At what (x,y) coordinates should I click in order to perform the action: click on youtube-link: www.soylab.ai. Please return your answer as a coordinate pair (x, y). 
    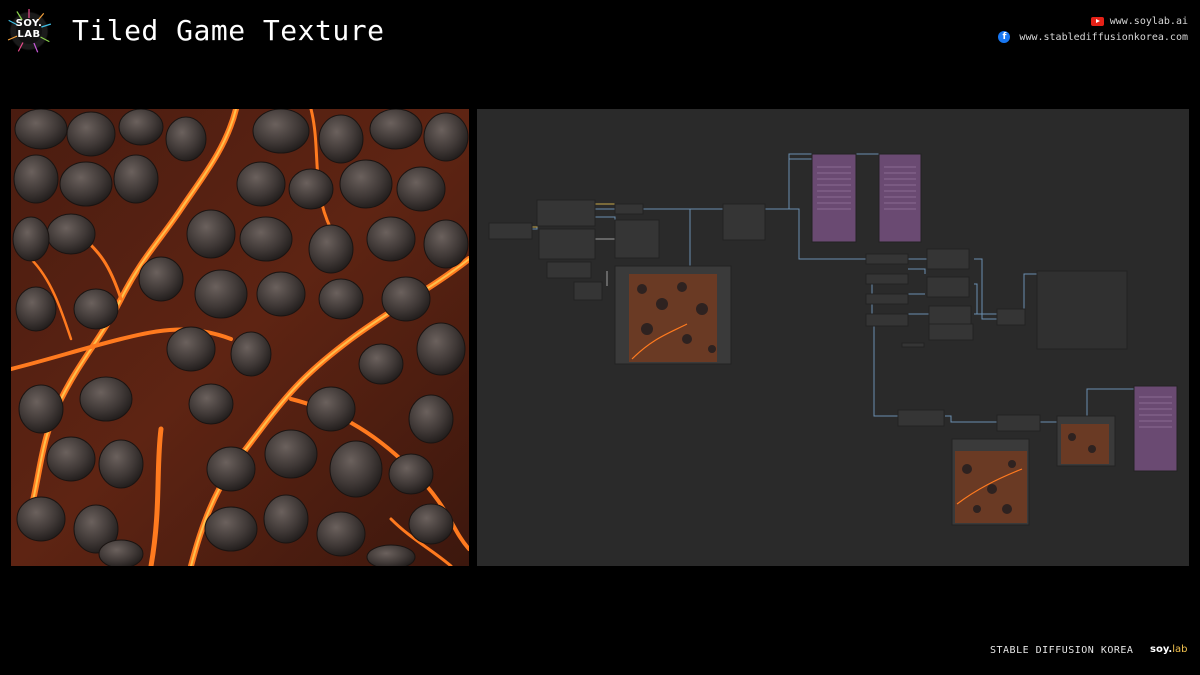
    Looking at the image, I should click on (1093, 21).